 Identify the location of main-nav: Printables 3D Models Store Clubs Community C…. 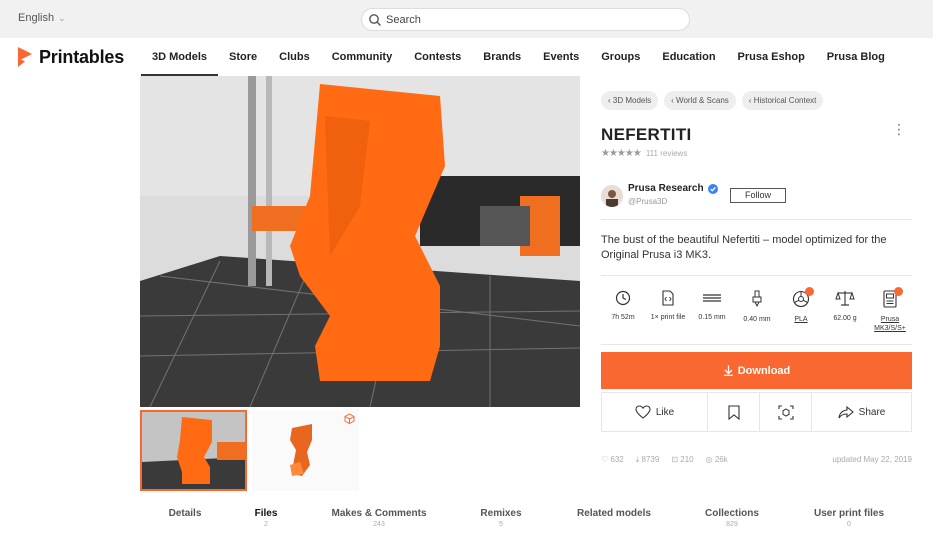
(466, 57).